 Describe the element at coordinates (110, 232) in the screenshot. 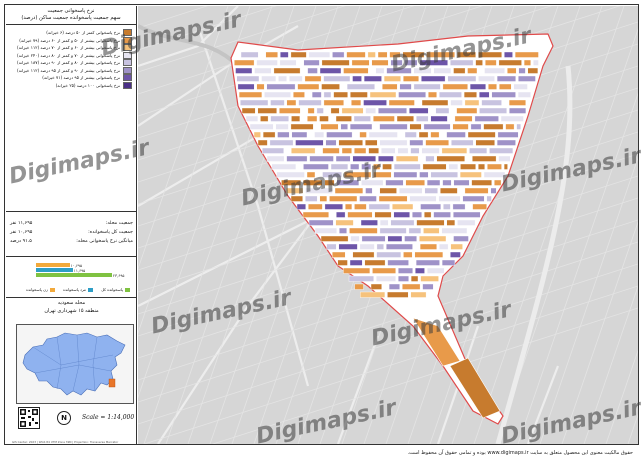

I see `stat-label: جمعیت کل پاسخوانده:` at that location.